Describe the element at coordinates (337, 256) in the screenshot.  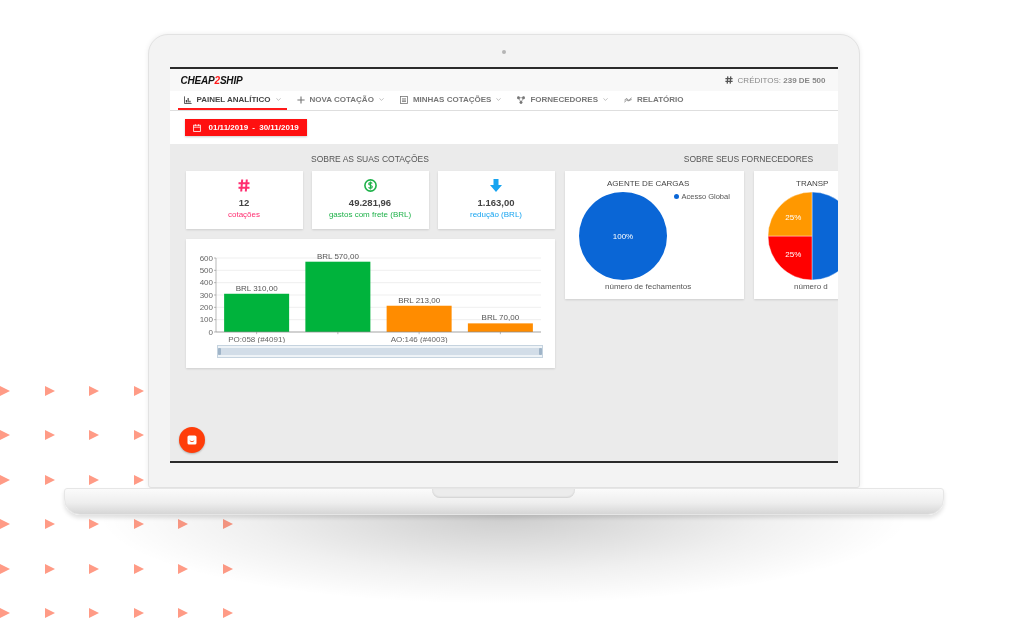
I see `value-label: BRL 570,00` at that location.